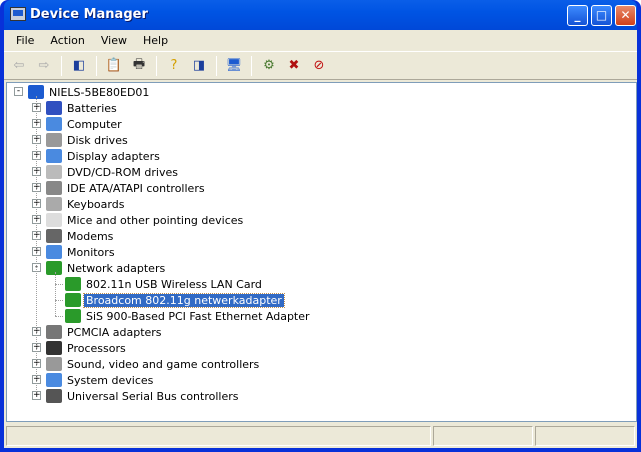 Image resolution: width=641 pixels, height=452 pixels. I want to click on tree-category: Computer, so click(85, 124).